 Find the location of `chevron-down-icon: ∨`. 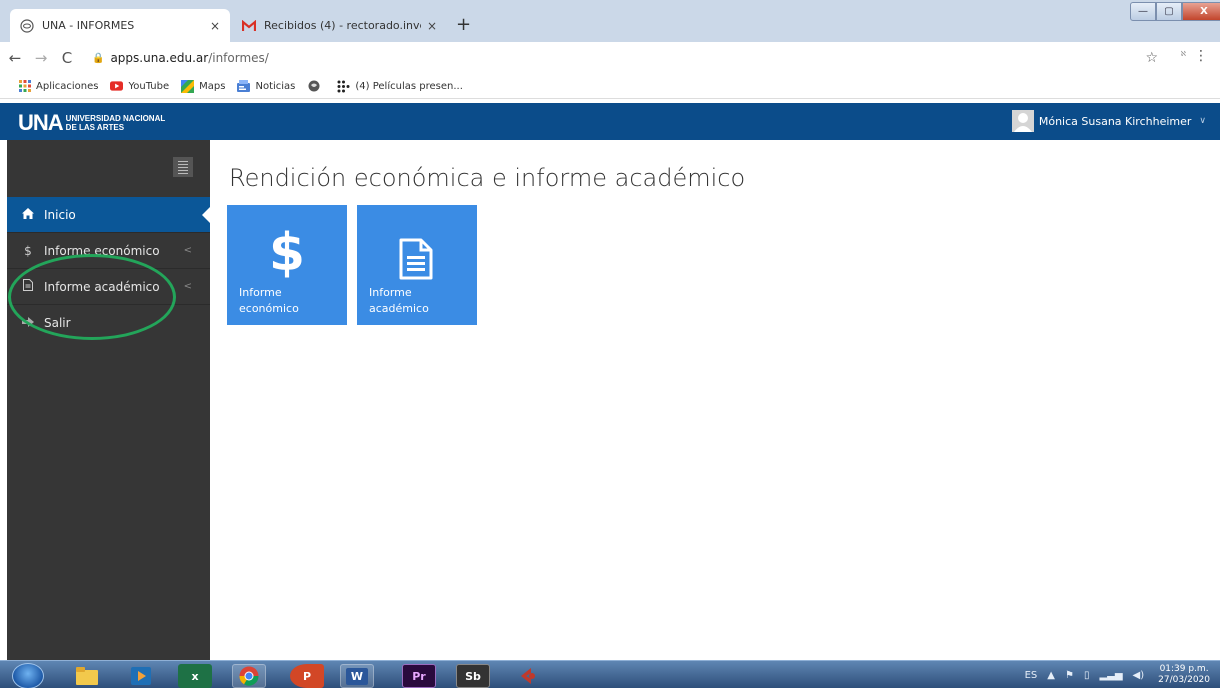

chevron-down-icon: ∨ is located at coordinates (1202, 121).